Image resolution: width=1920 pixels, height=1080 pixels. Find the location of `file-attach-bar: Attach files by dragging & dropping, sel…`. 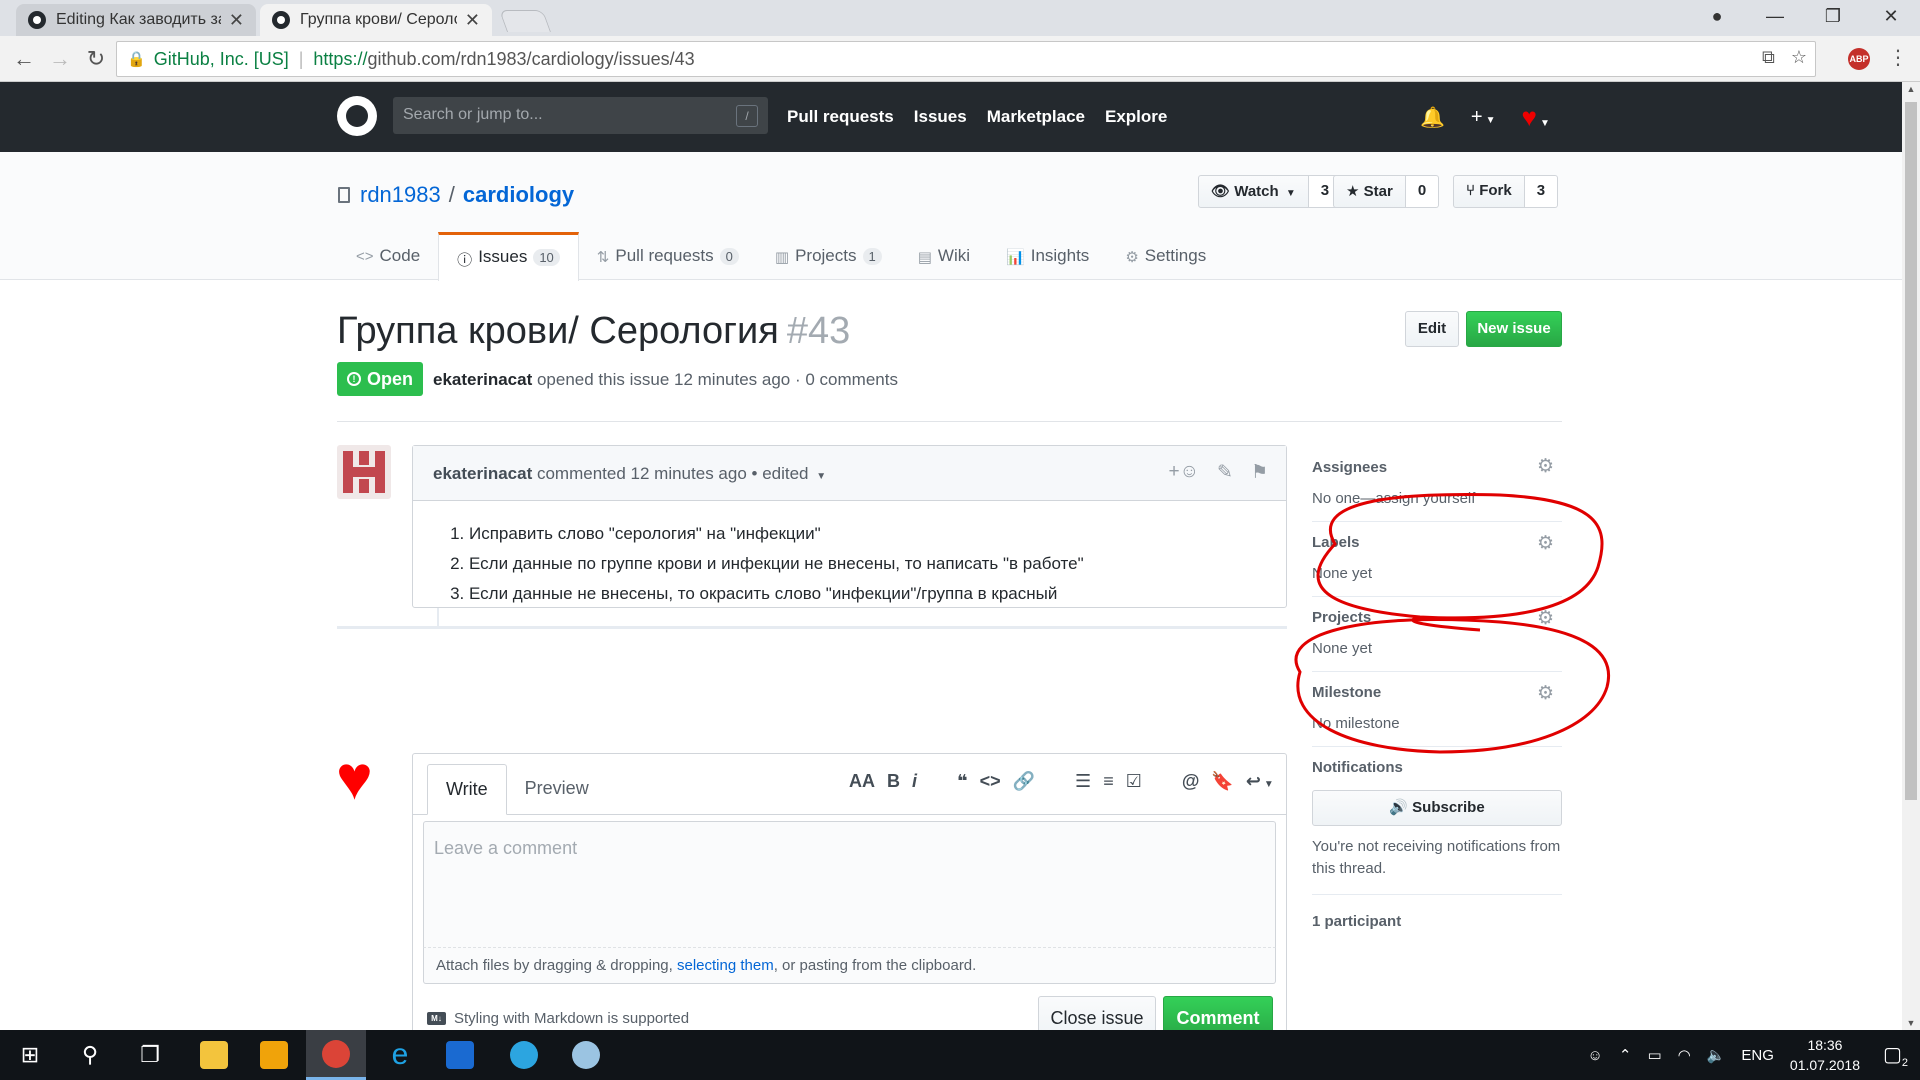

file-attach-bar: Attach files by dragging & dropping, sel… is located at coordinates (849, 965).